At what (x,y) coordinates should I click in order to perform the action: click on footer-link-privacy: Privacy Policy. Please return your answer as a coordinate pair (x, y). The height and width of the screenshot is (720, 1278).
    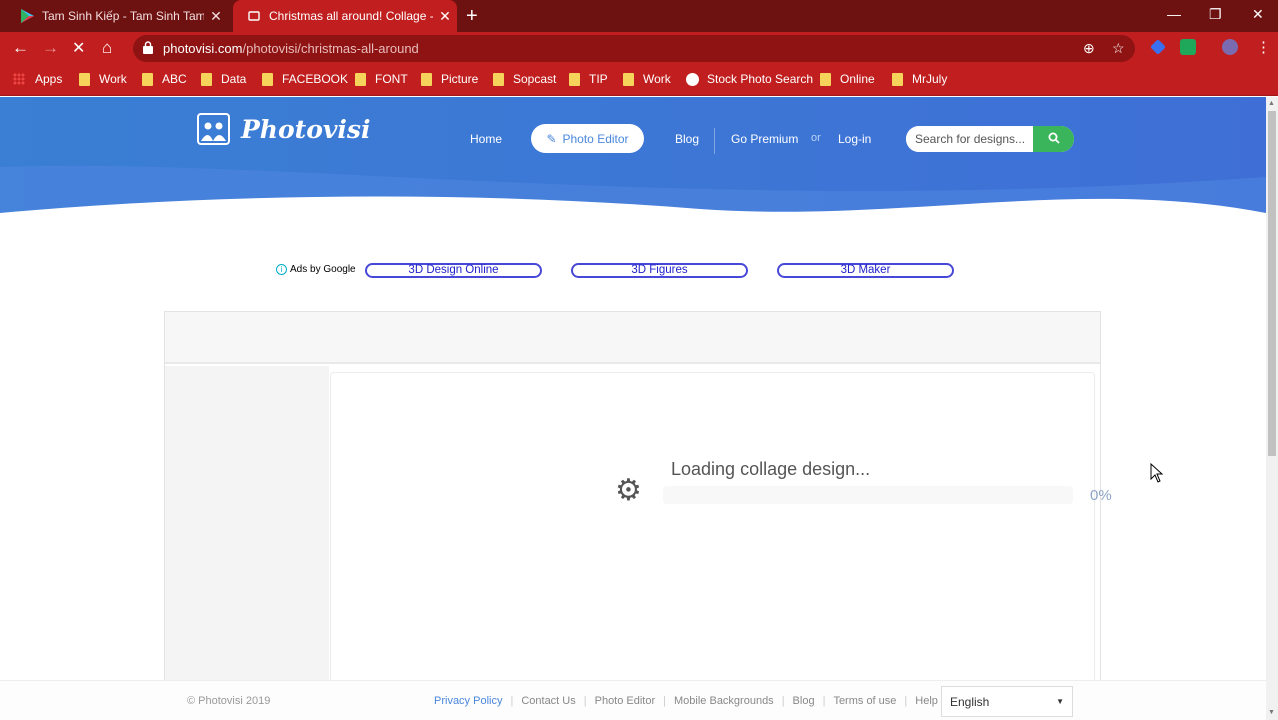
    Looking at the image, I should click on (468, 701).